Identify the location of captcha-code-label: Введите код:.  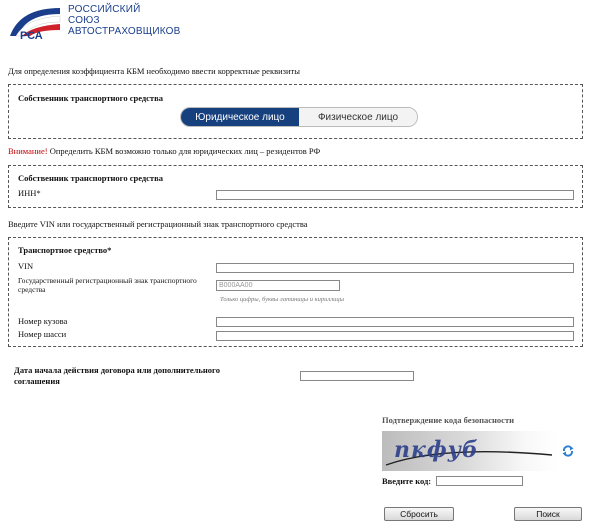
(407, 481).